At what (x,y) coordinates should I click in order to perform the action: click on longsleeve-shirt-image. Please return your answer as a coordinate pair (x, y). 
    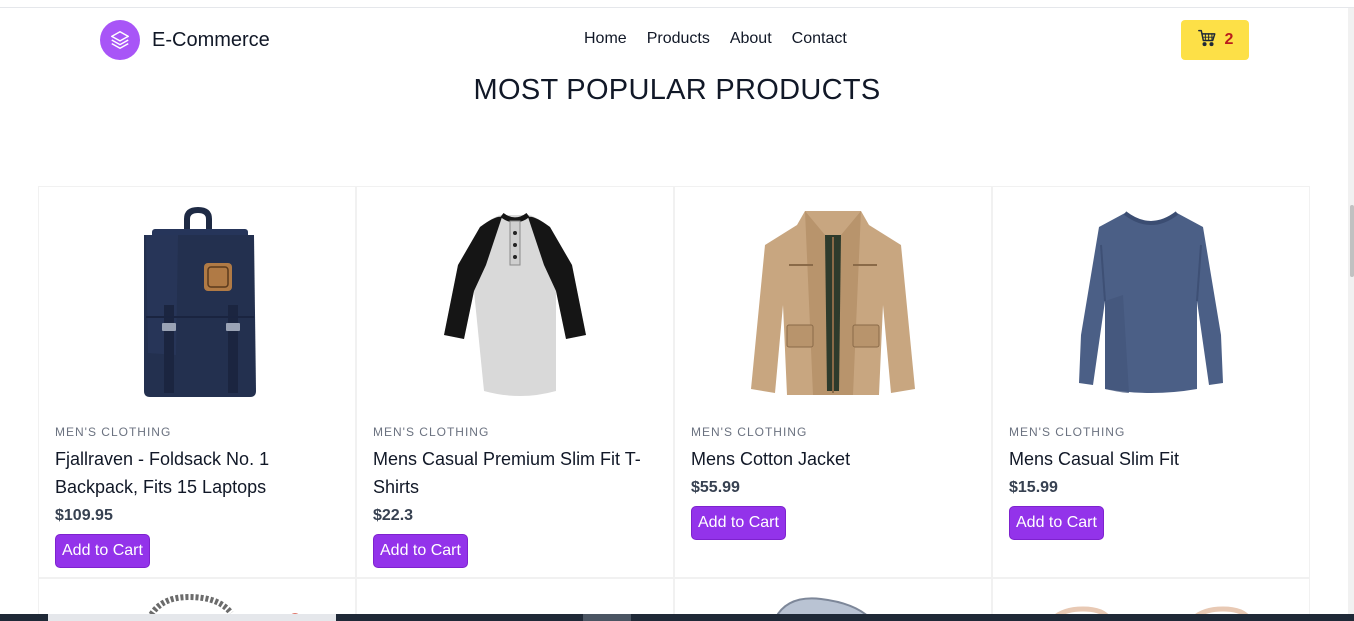
    Looking at the image, I should click on (1151, 303).